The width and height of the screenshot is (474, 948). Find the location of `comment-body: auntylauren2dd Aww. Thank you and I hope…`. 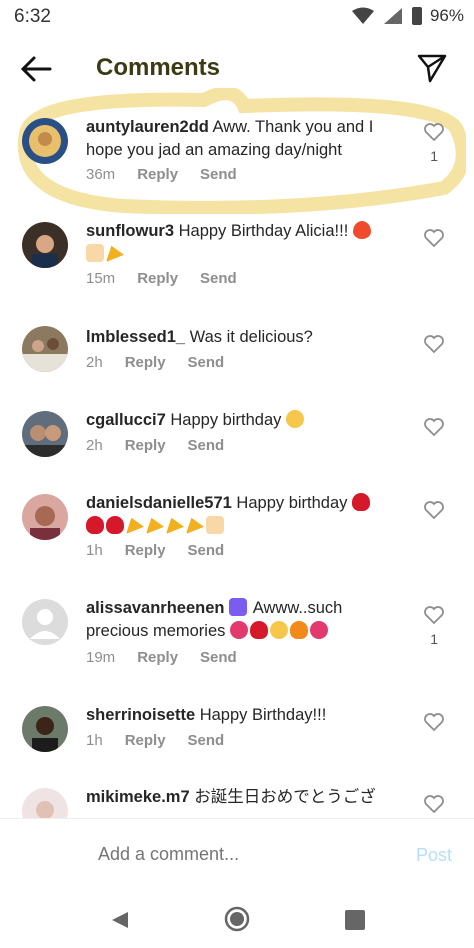

comment-body: auntylauren2dd Aww. Thank you and I hope… is located at coordinates (241, 139).